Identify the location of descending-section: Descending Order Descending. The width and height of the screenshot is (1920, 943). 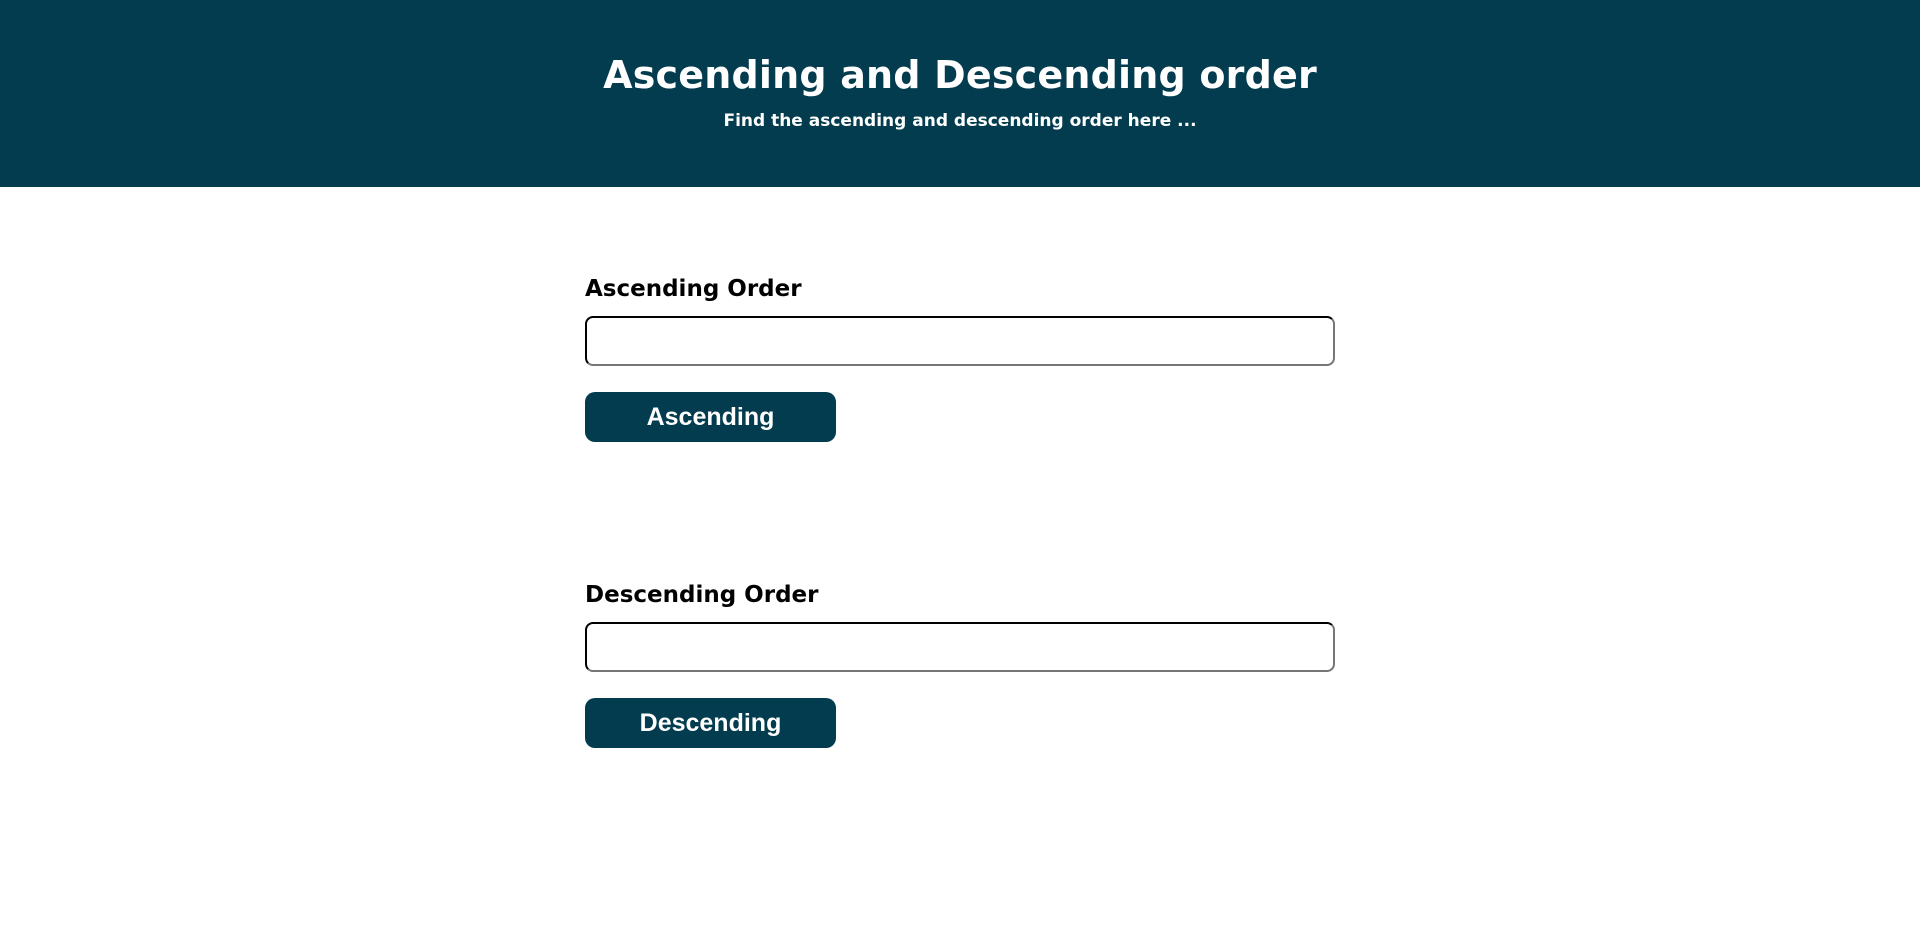
(960, 664).